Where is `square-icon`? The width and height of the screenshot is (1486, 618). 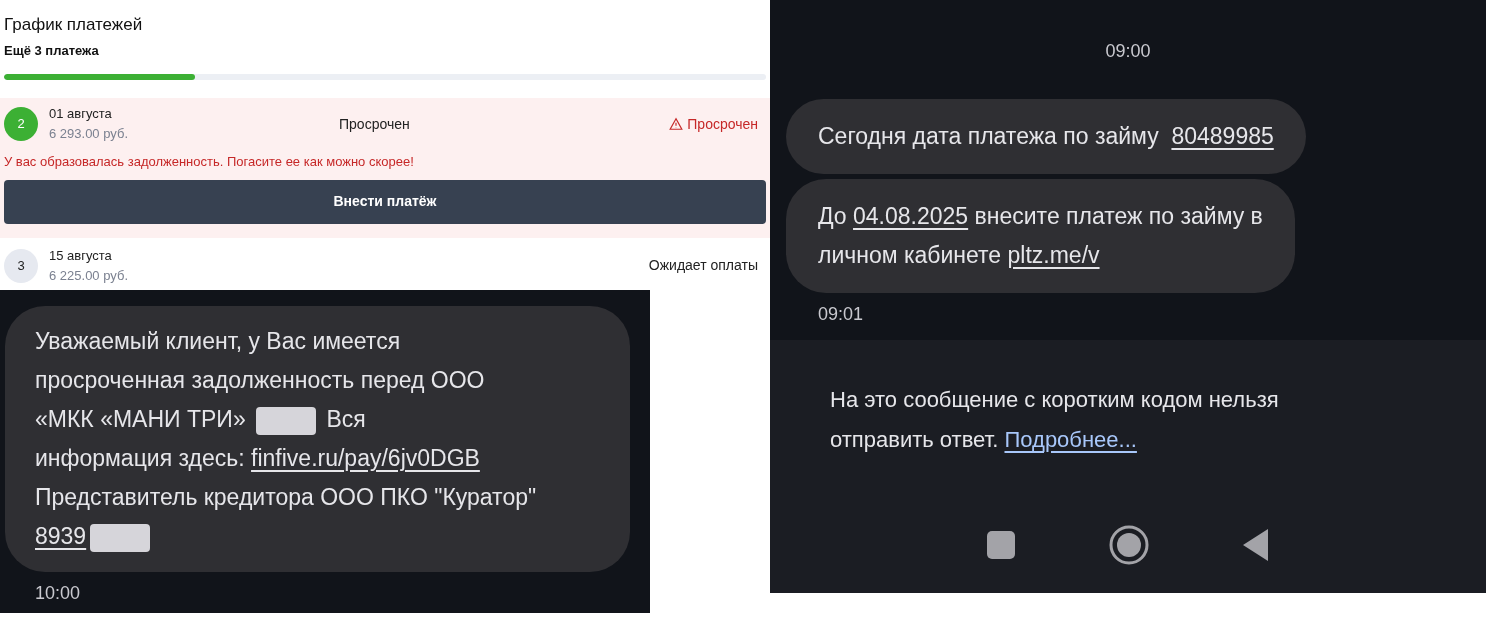
square-icon is located at coordinates (1001, 545).